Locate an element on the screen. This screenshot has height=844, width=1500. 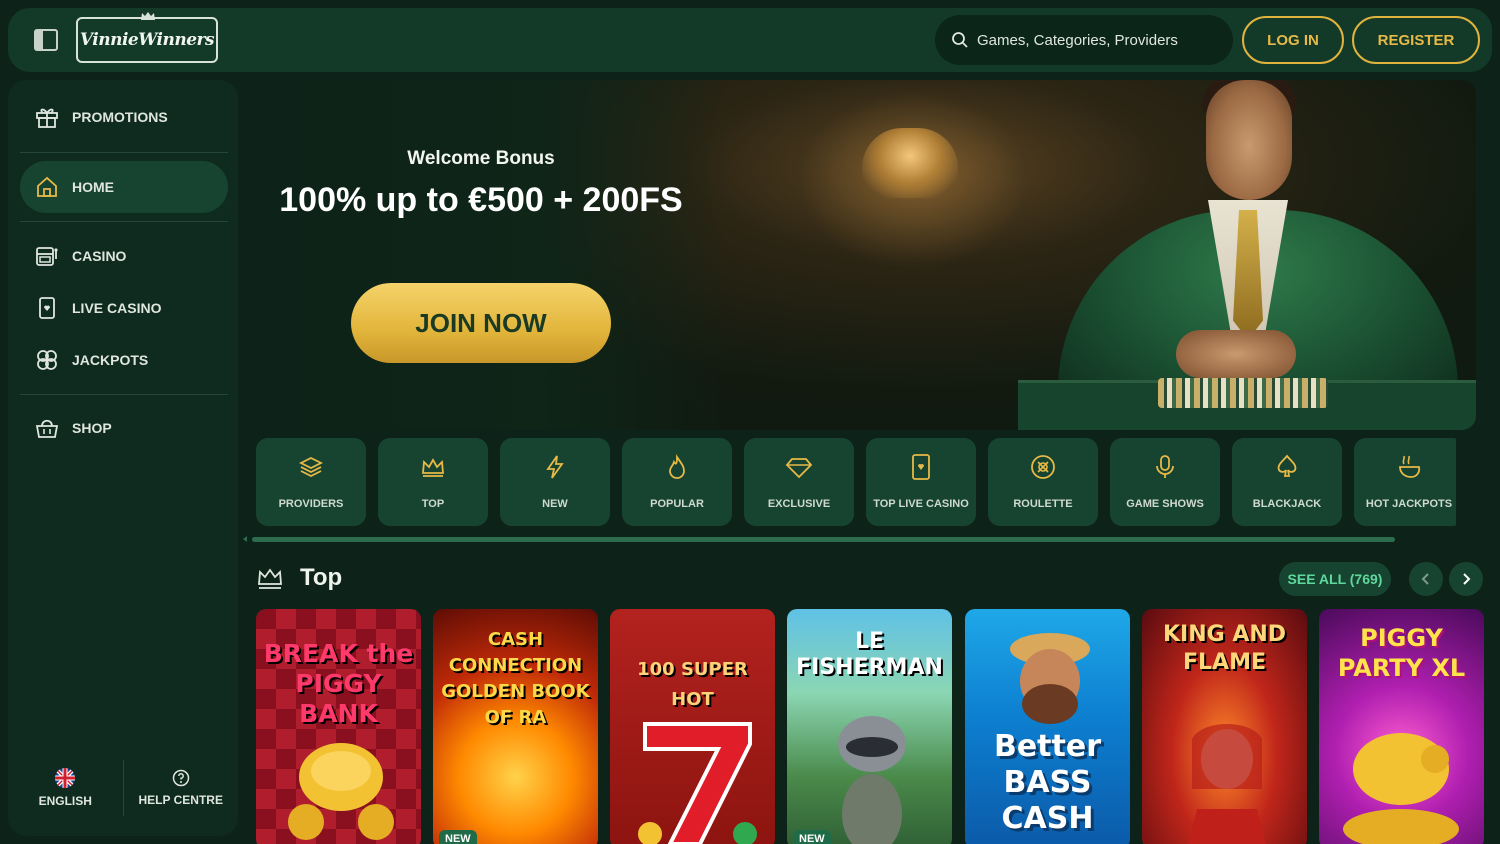
category-exclusive: EXCLUSIVE is located at coordinates (799, 482).